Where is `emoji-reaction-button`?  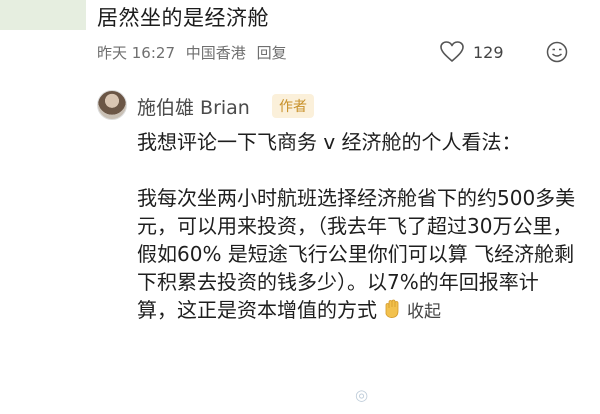
emoji-reaction-button is located at coordinates (557, 54).